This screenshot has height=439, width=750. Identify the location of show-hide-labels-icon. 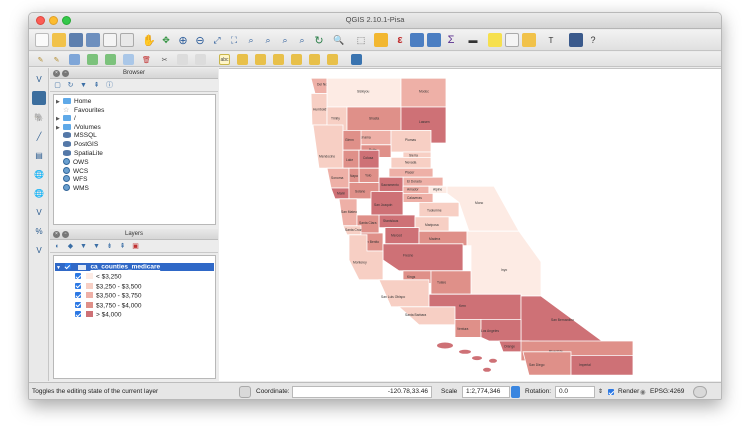
(278, 59).